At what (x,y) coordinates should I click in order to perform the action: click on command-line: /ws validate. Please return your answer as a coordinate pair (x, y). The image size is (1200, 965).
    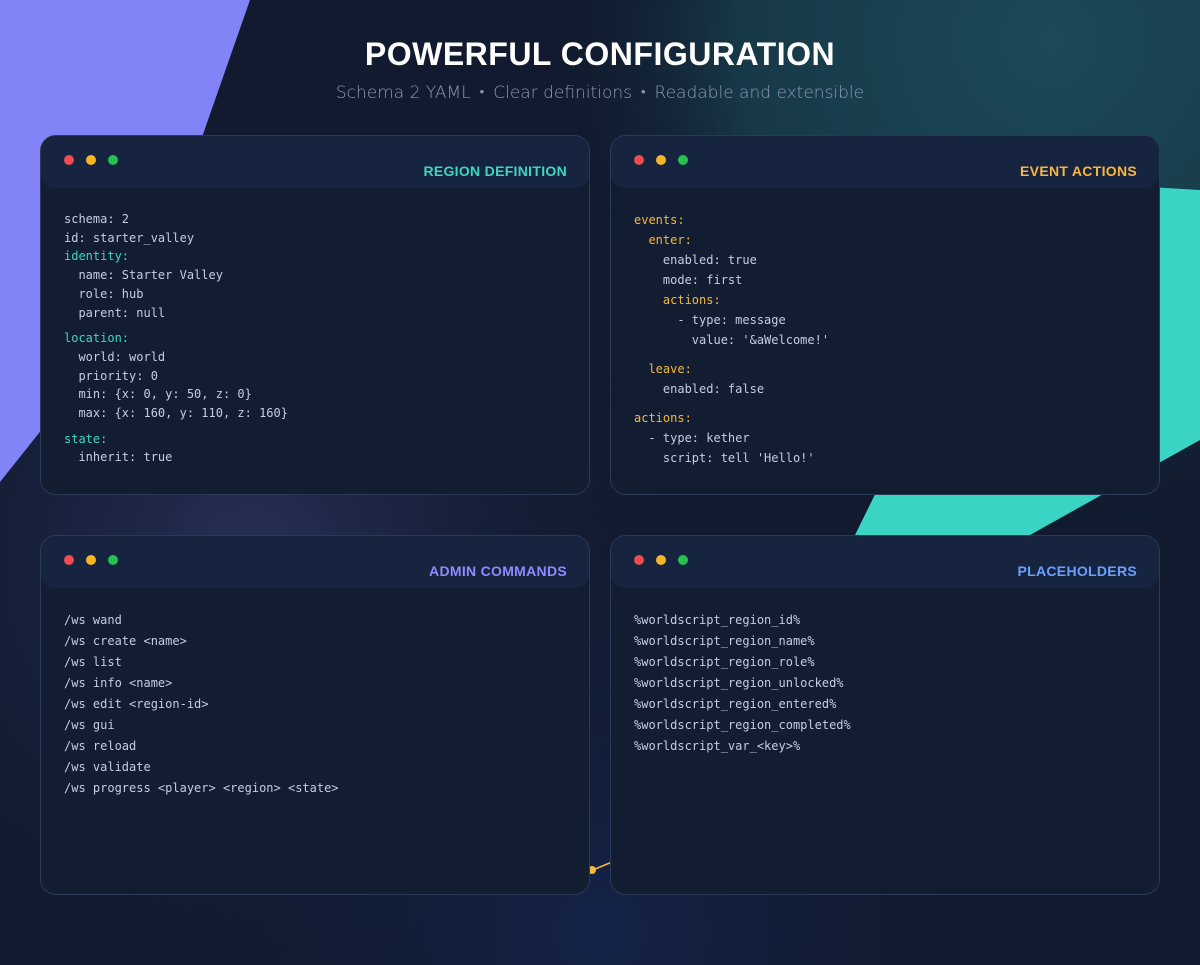
    Looking at the image, I should click on (107, 767).